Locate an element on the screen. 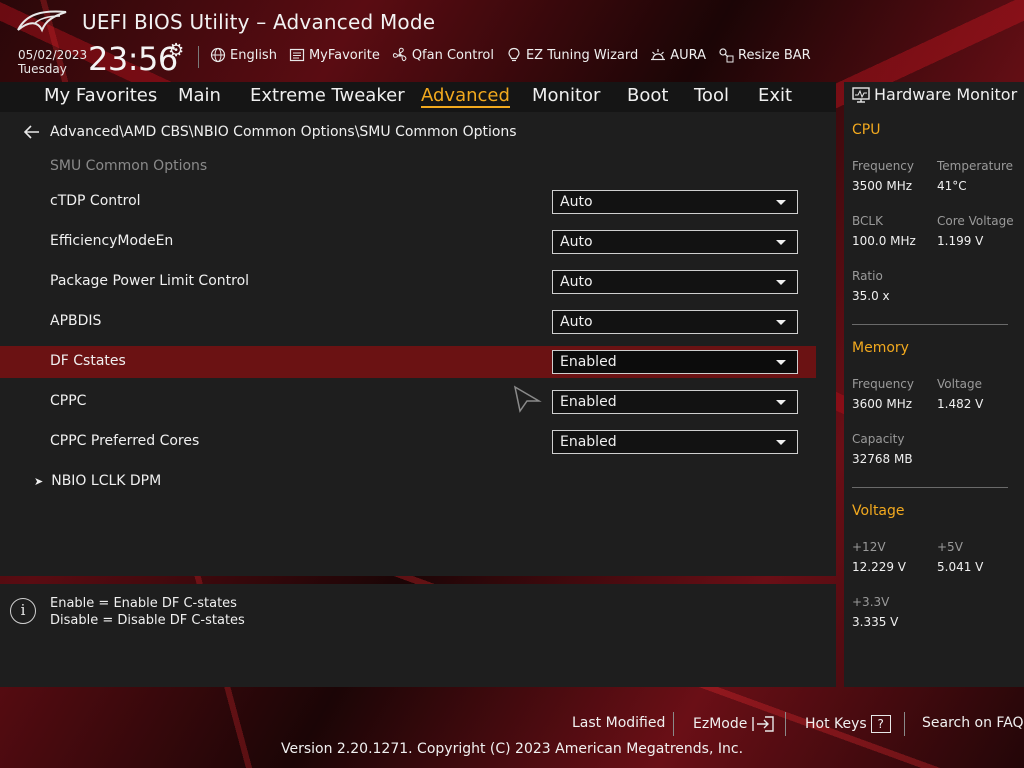 The height and width of the screenshot is (768, 1024). section-label: SMU Common Options is located at coordinates (129, 166).